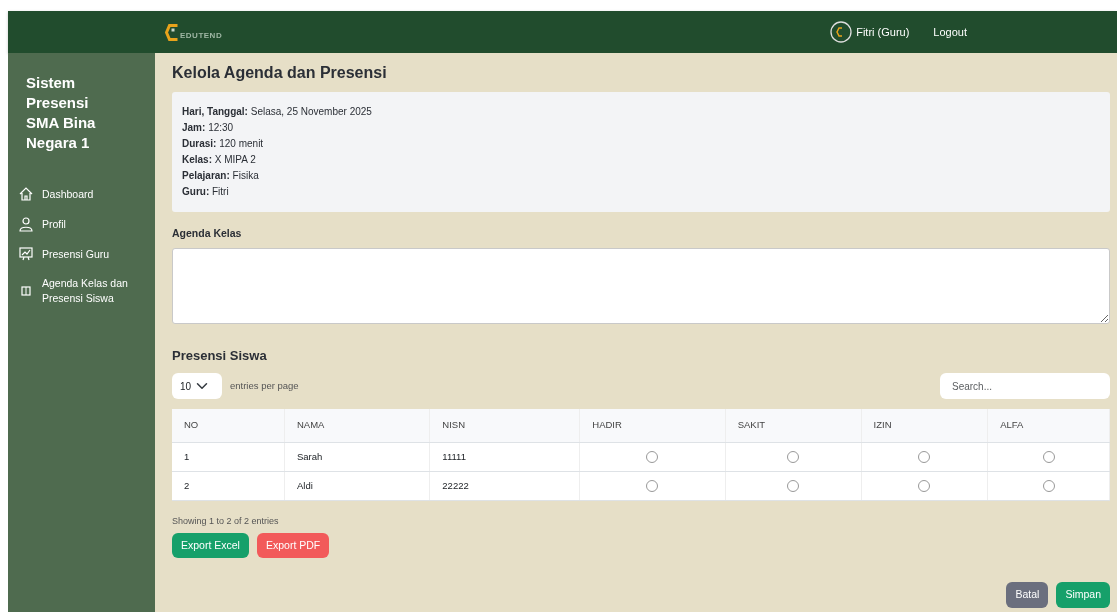 The width and height of the screenshot is (1117, 612). I want to click on info-line: Jam: 12:30, so click(208, 128).